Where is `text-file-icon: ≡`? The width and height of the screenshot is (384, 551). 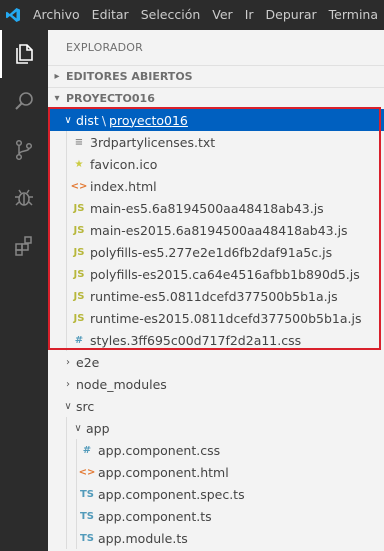
text-file-icon: ≡ is located at coordinates (79, 142).